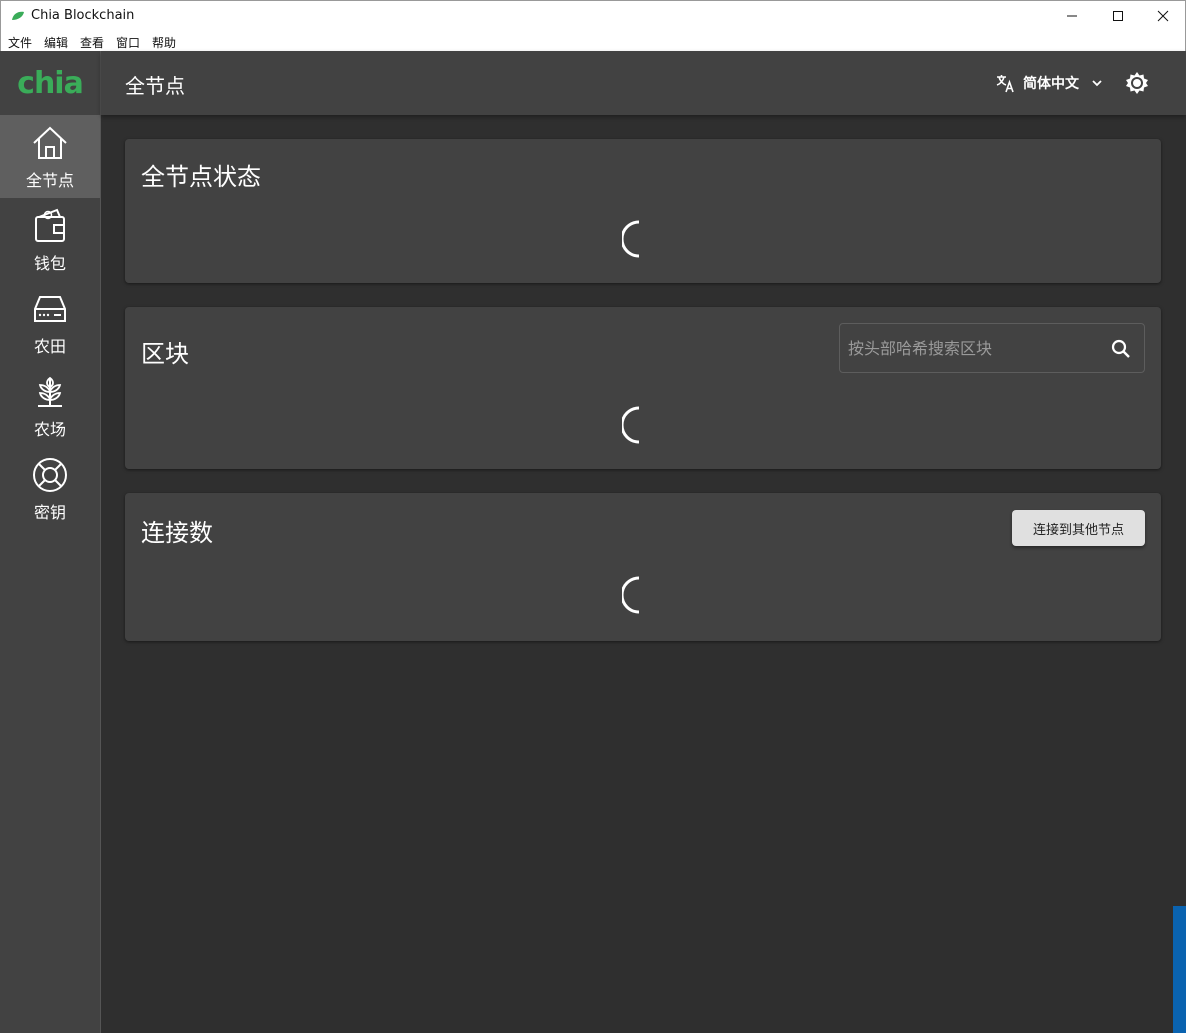 Image resolution: width=1186 pixels, height=1033 pixels. Describe the element at coordinates (1121, 349) in the screenshot. I see `search-icon` at that location.